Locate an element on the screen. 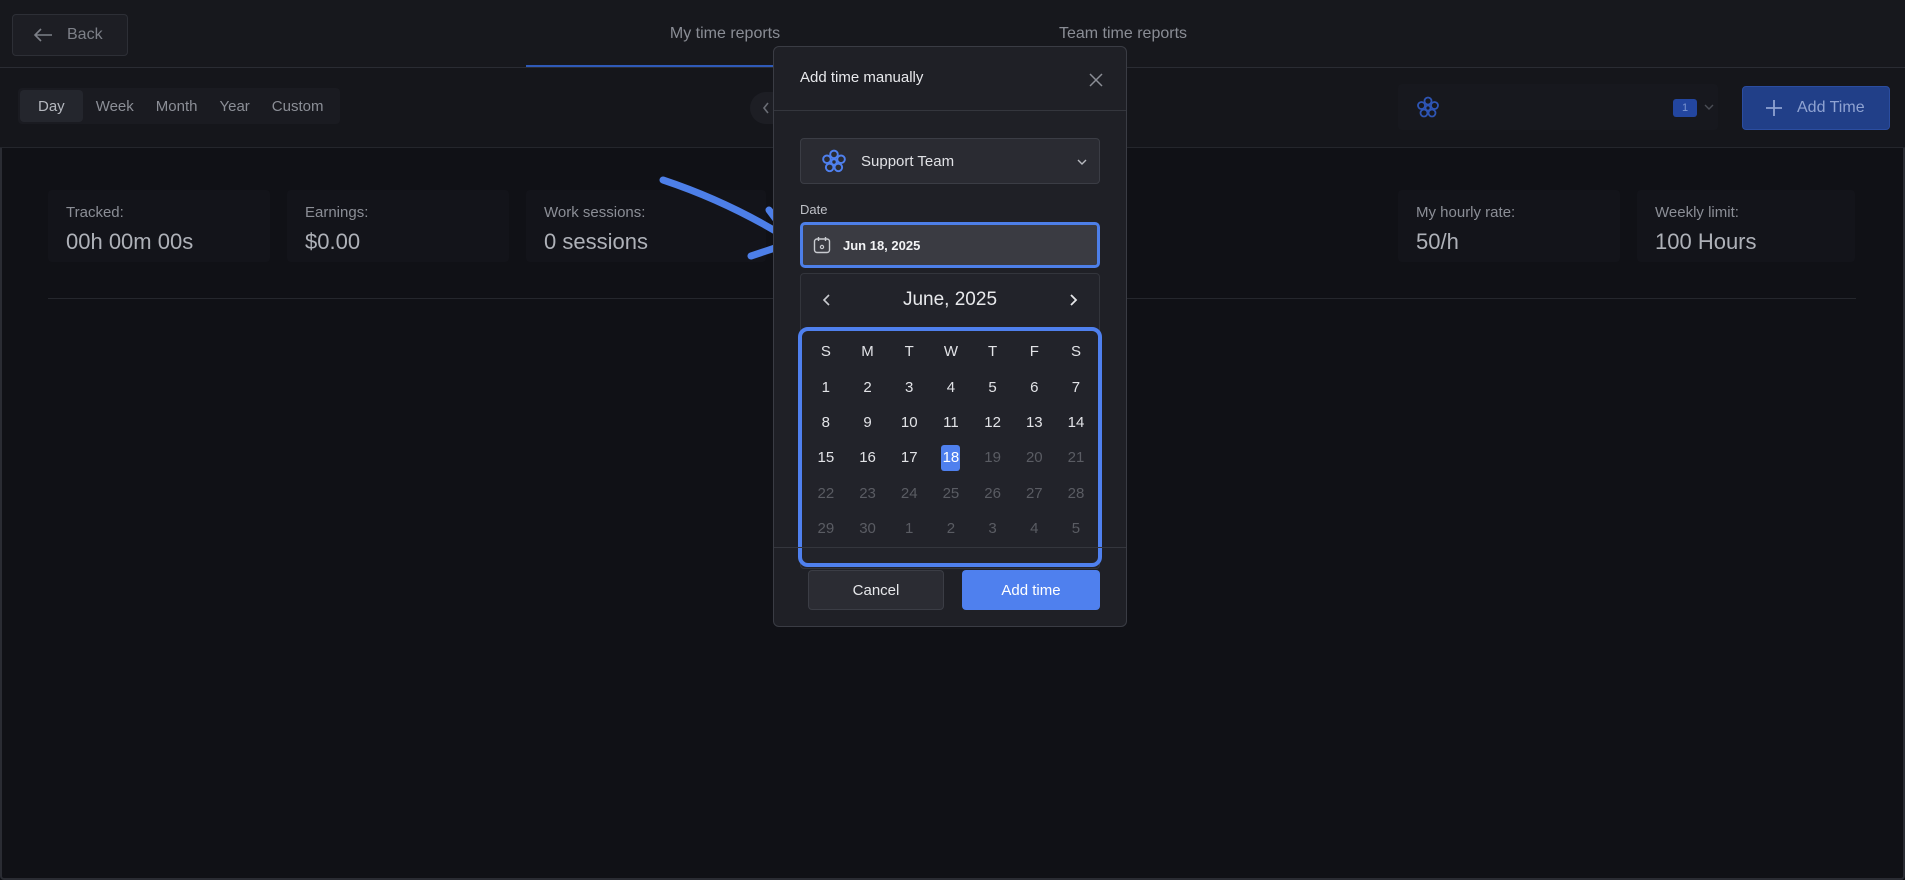  chevron-left-icon is located at coordinates (827, 300).